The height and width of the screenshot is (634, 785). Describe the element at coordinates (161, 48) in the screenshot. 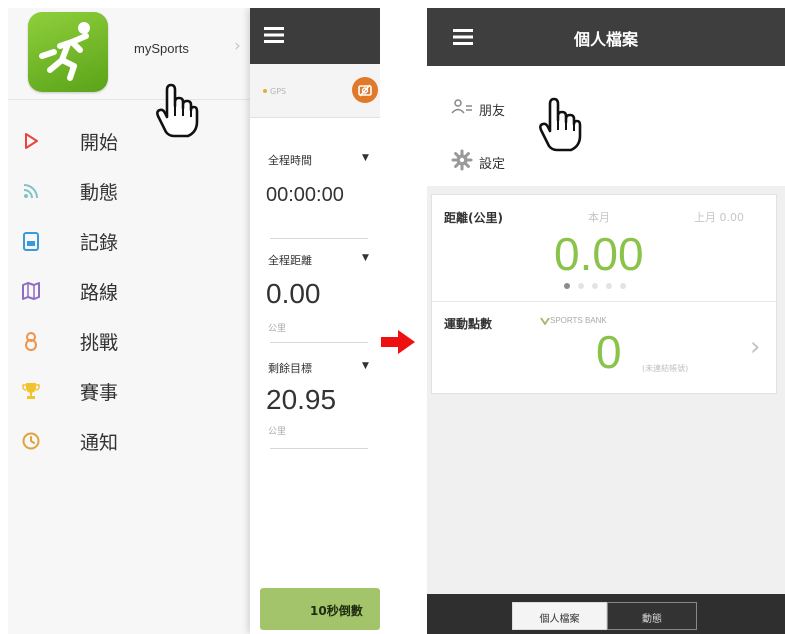

I see `app-name: mySports` at that location.